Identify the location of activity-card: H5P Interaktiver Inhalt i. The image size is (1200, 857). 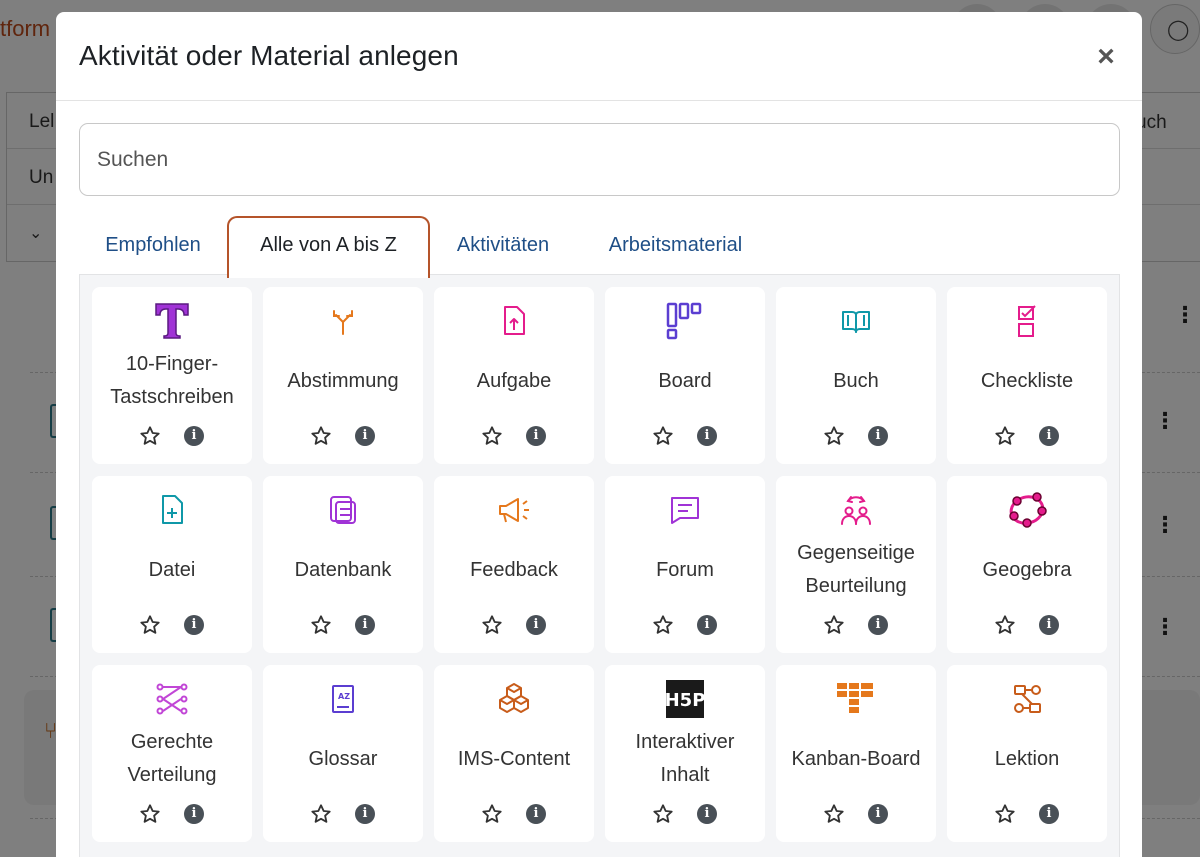
(685, 753).